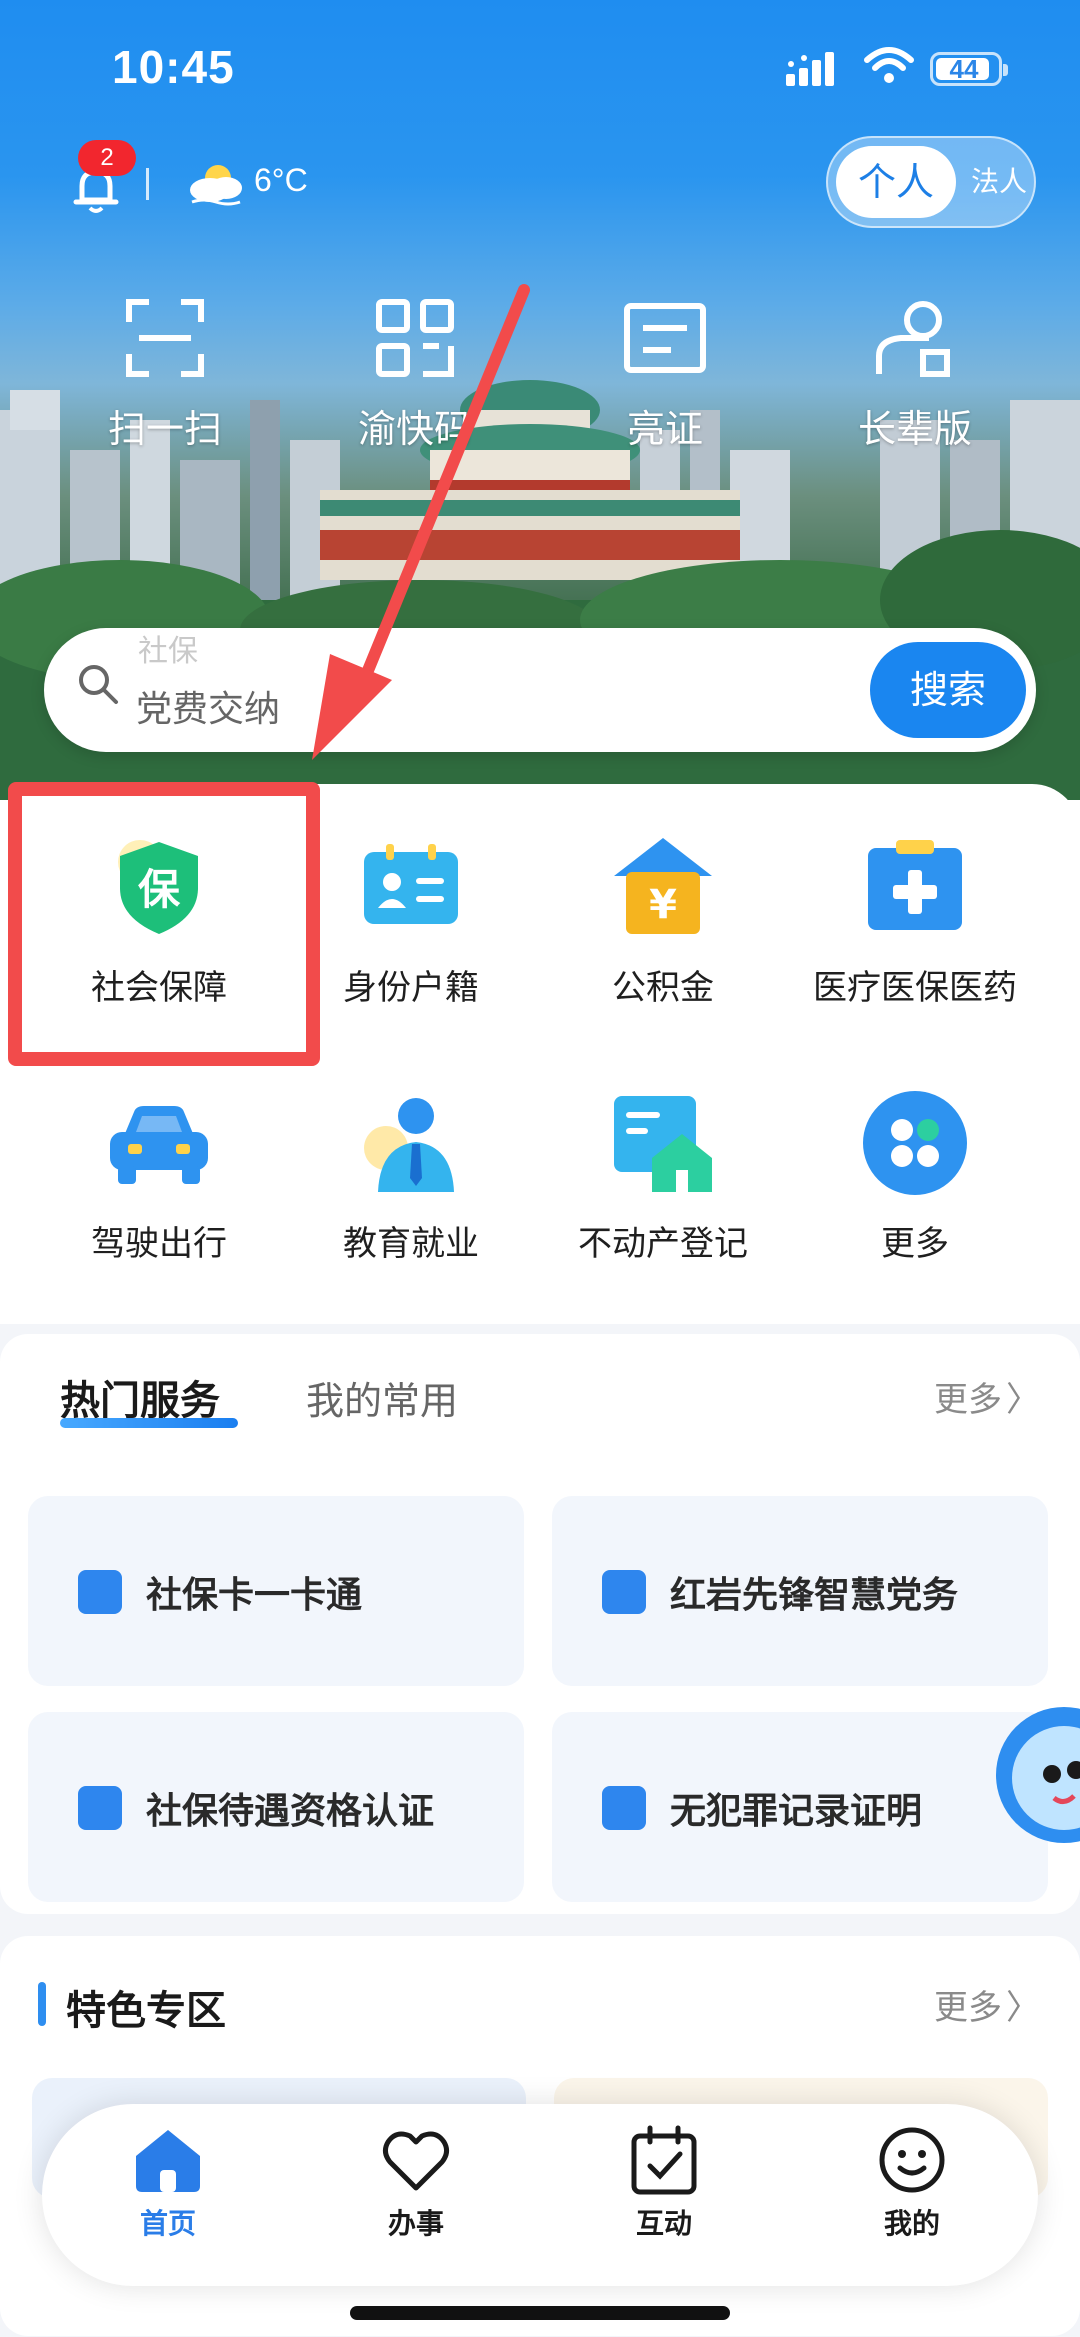 Image resolution: width=1080 pixels, height=2337 pixels. Describe the element at coordinates (663, 1244) in the screenshot. I see `service-label: 不动产登记` at that location.